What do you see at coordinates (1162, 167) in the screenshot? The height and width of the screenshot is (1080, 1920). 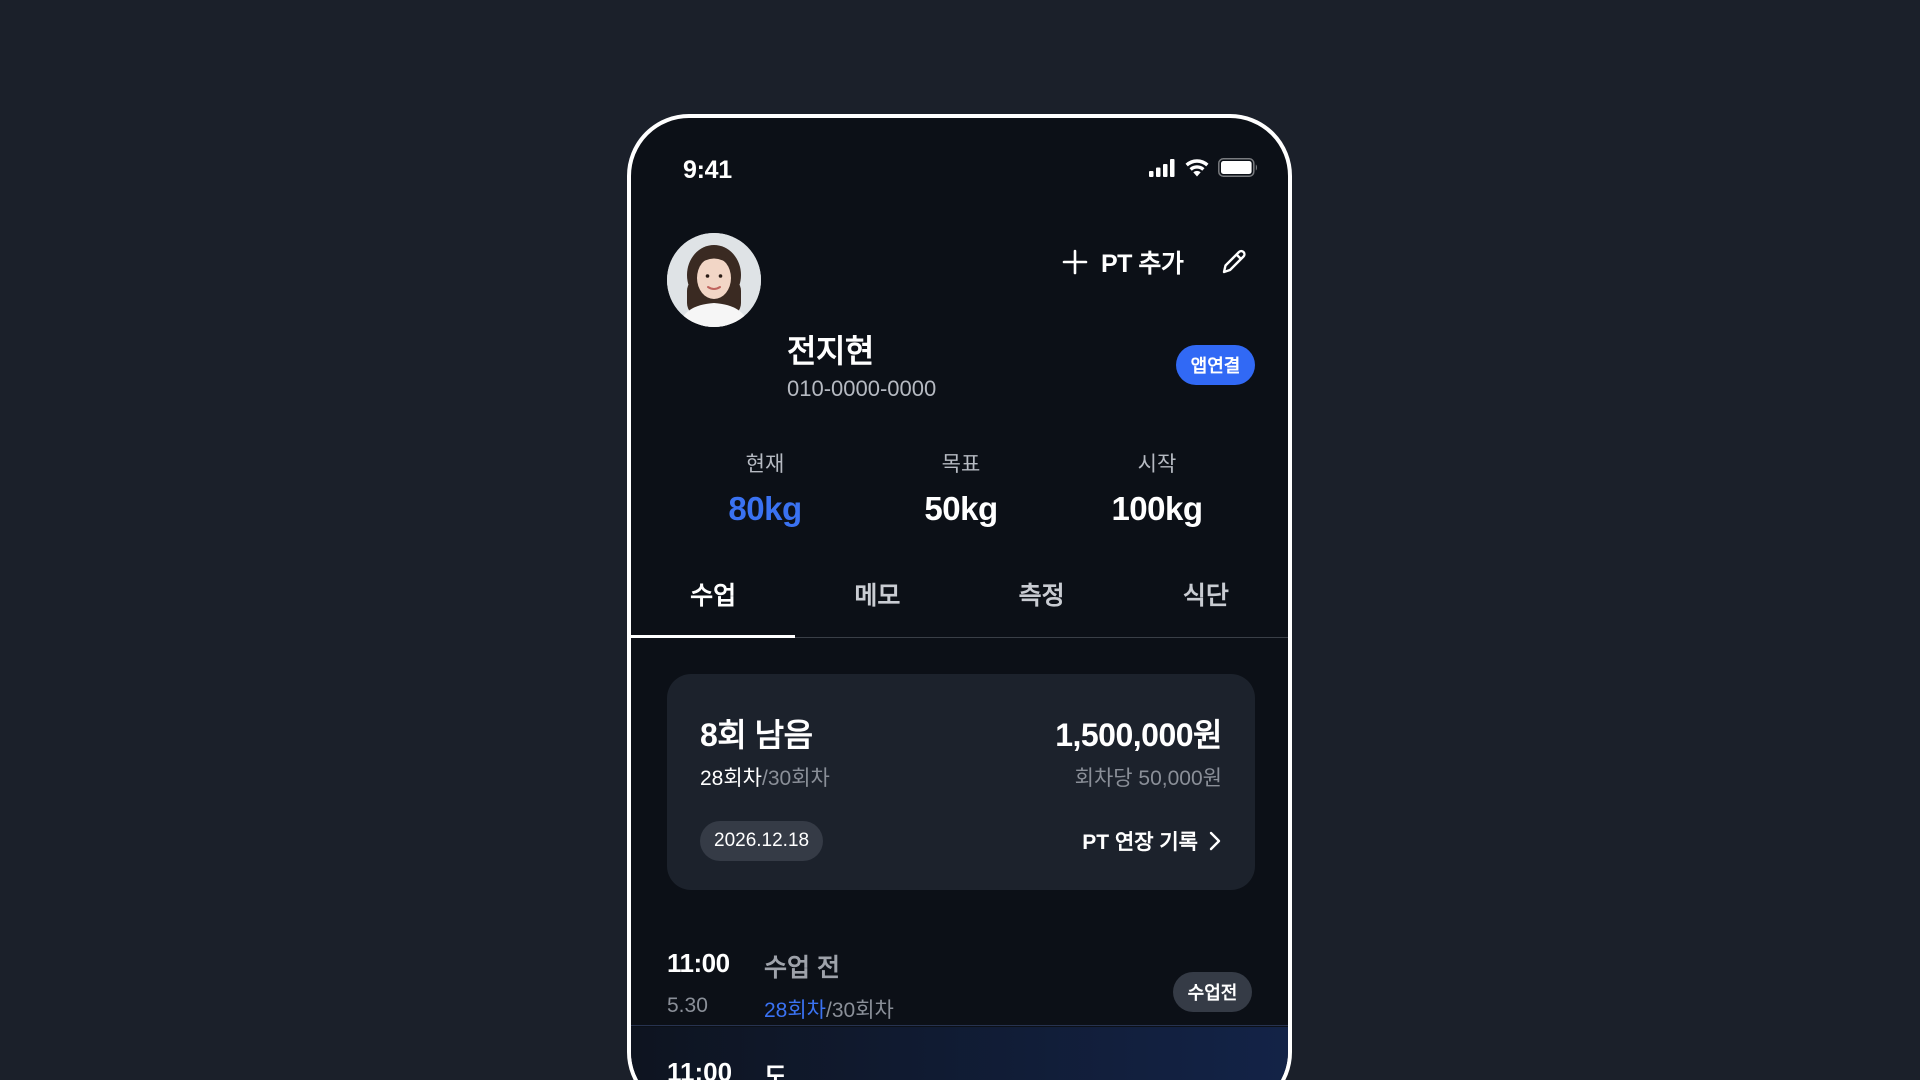 I see `signal-icon` at bounding box center [1162, 167].